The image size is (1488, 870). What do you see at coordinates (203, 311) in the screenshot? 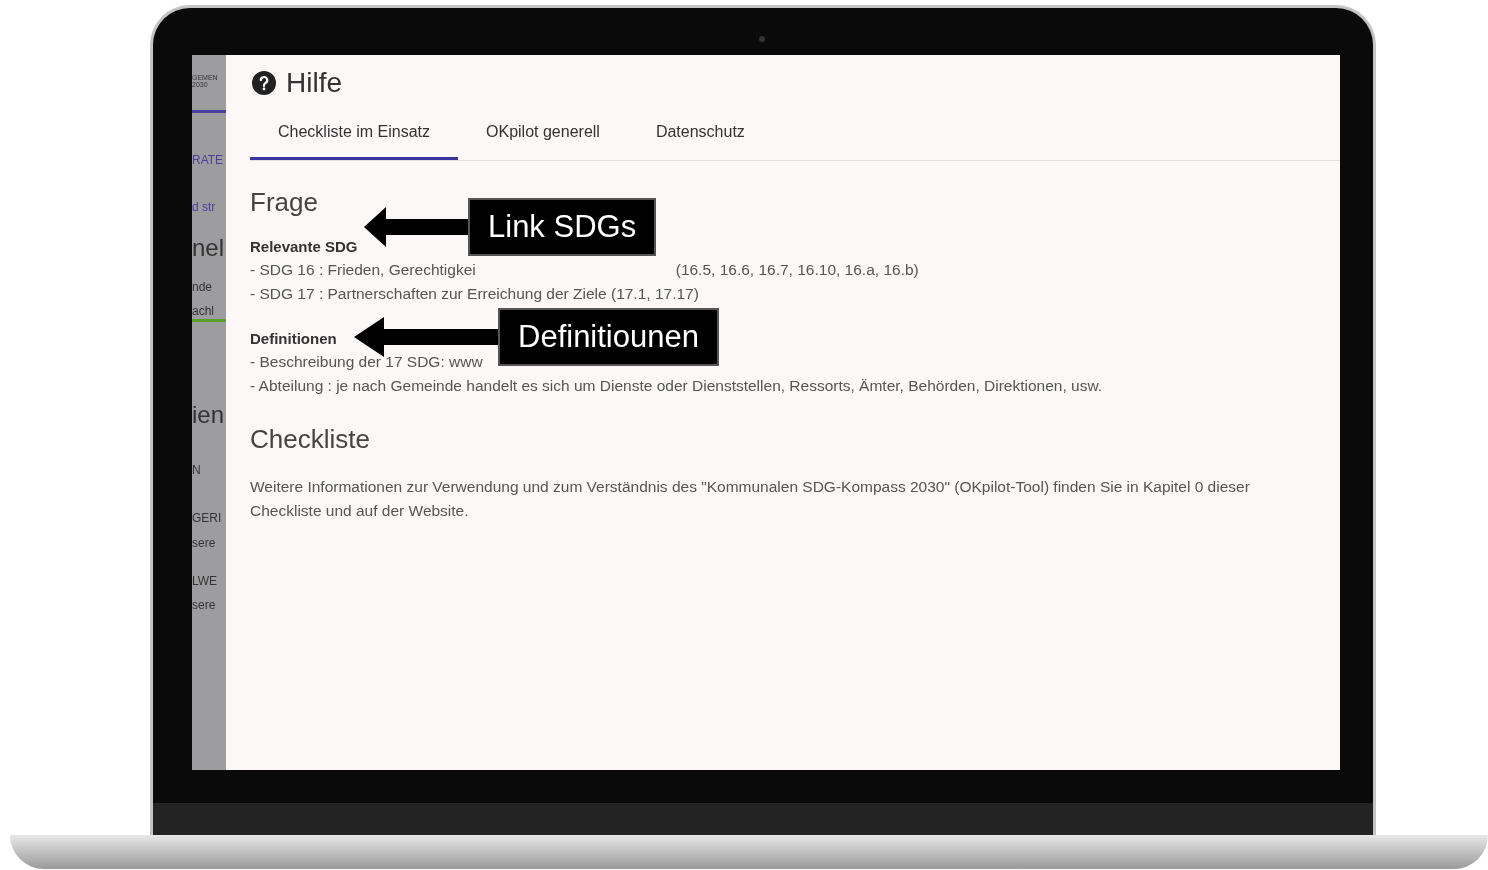
I see `sidebar-text: achl` at bounding box center [203, 311].